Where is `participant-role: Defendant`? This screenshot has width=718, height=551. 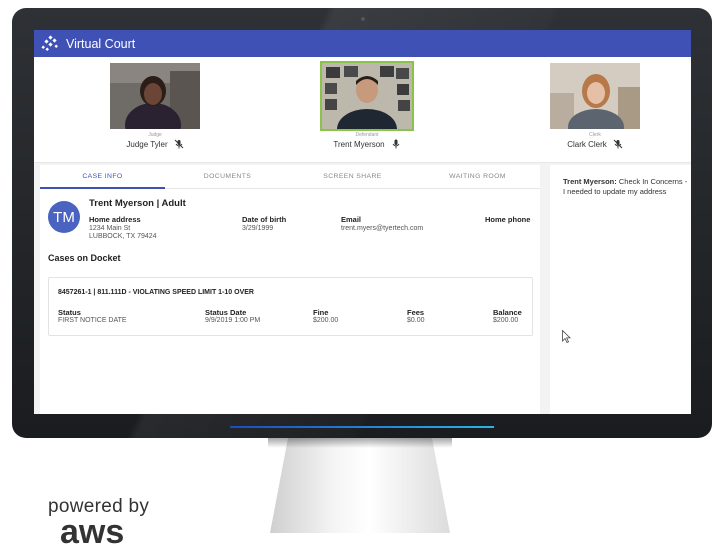 participant-role: Defendant is located at coordinates (367, 135).